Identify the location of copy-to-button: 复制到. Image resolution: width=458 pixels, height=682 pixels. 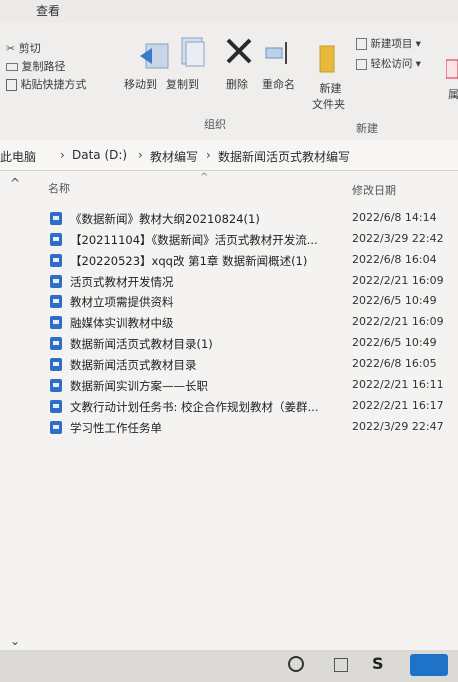
(182, 84).